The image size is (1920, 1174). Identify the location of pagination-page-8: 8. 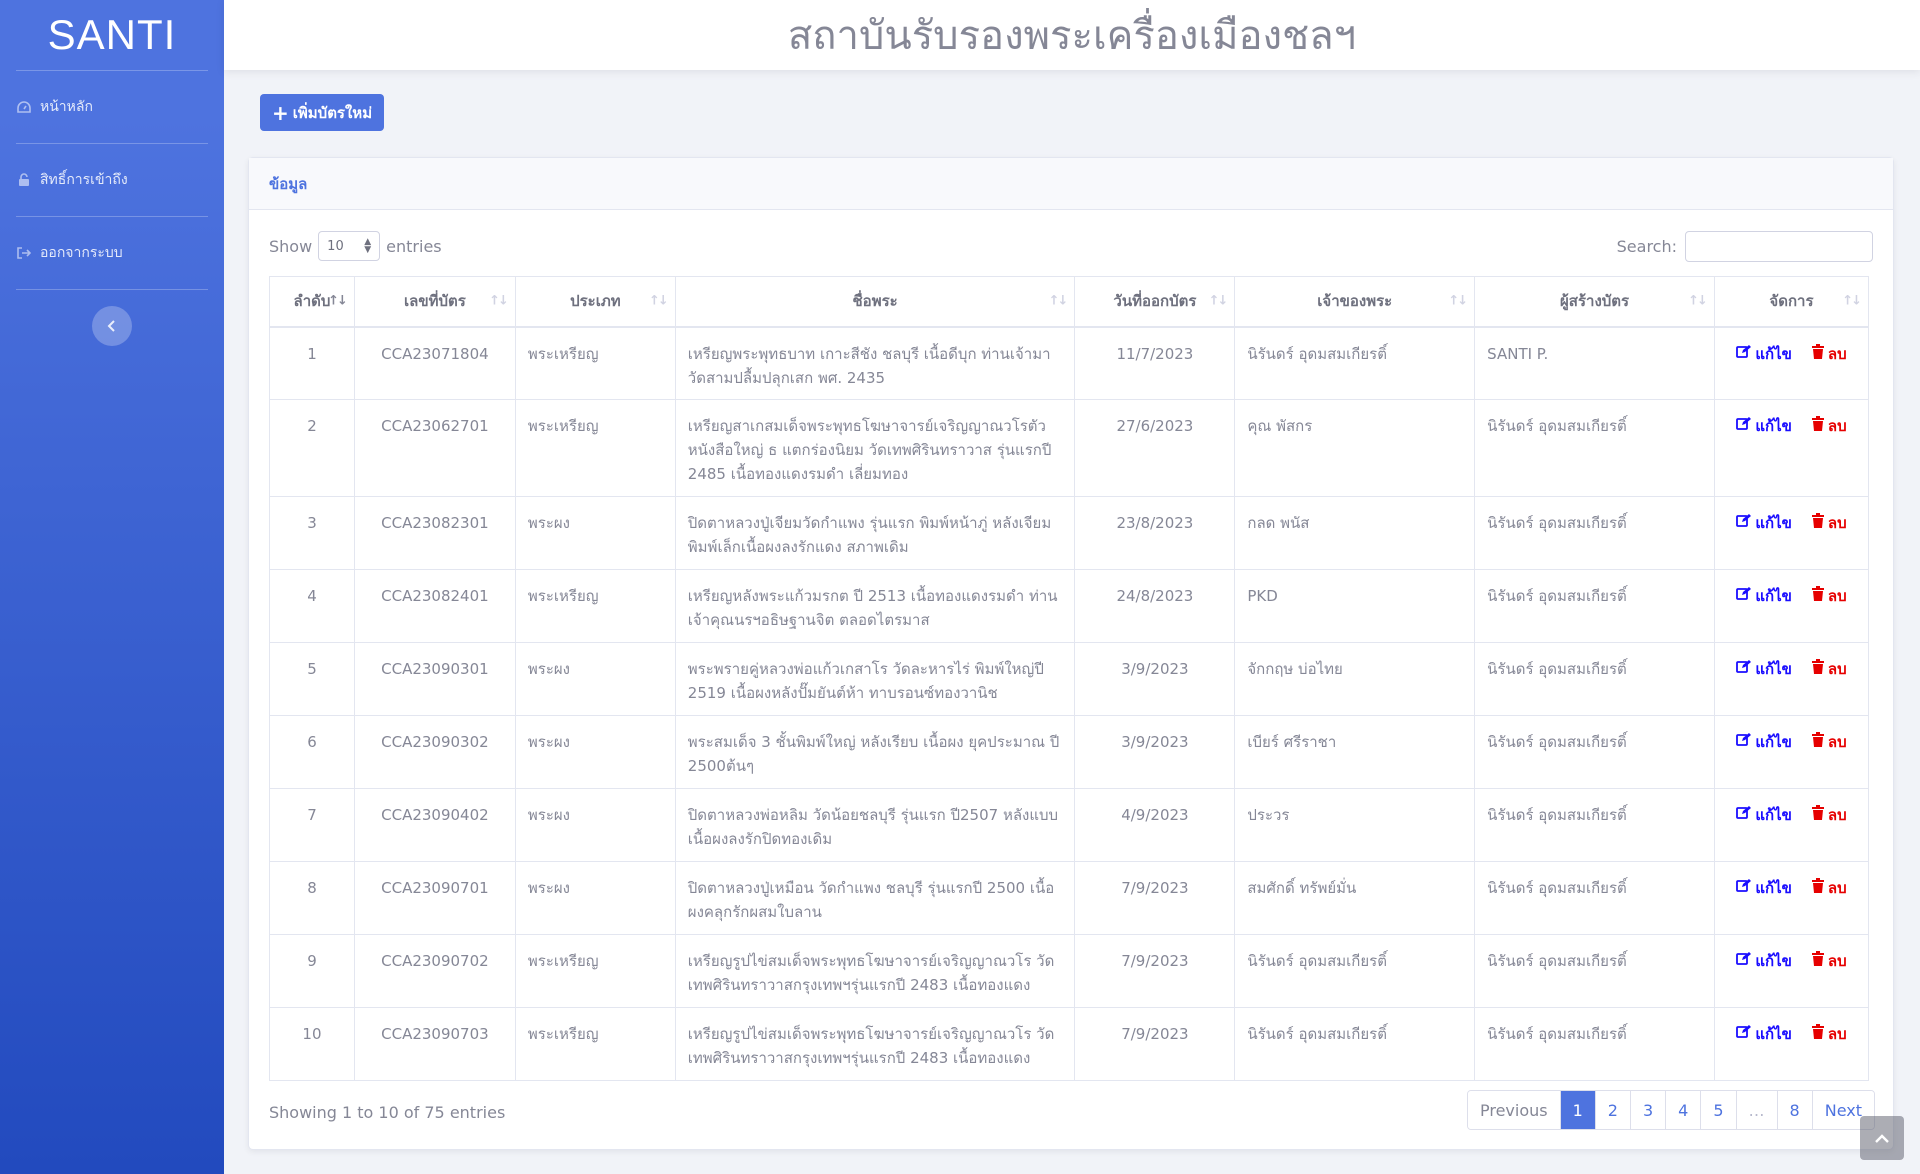
(1794, 1110).